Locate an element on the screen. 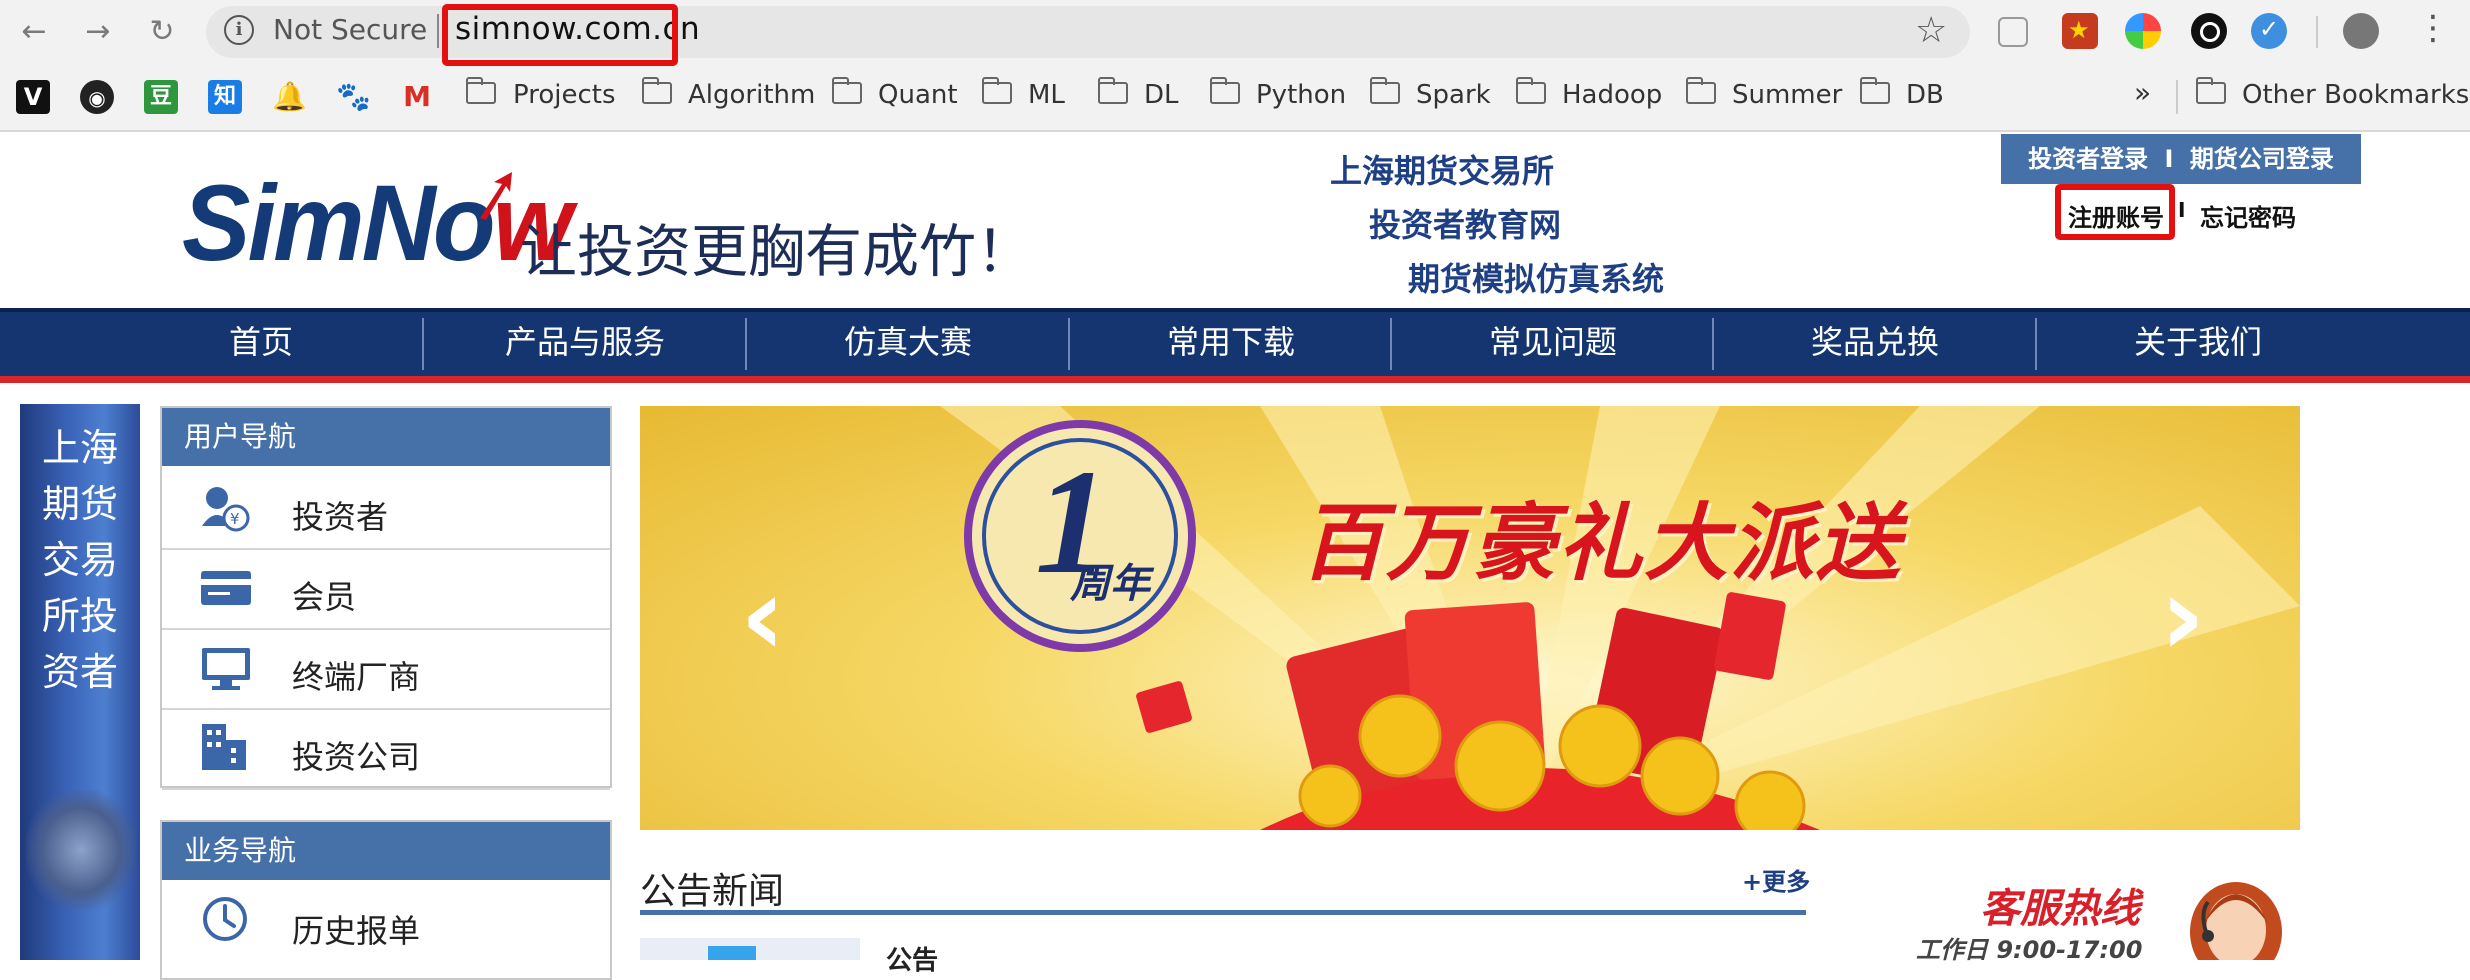 This screenshot has width=2470, height=980. gmail-icon: M is located at coordinates (417, 97).